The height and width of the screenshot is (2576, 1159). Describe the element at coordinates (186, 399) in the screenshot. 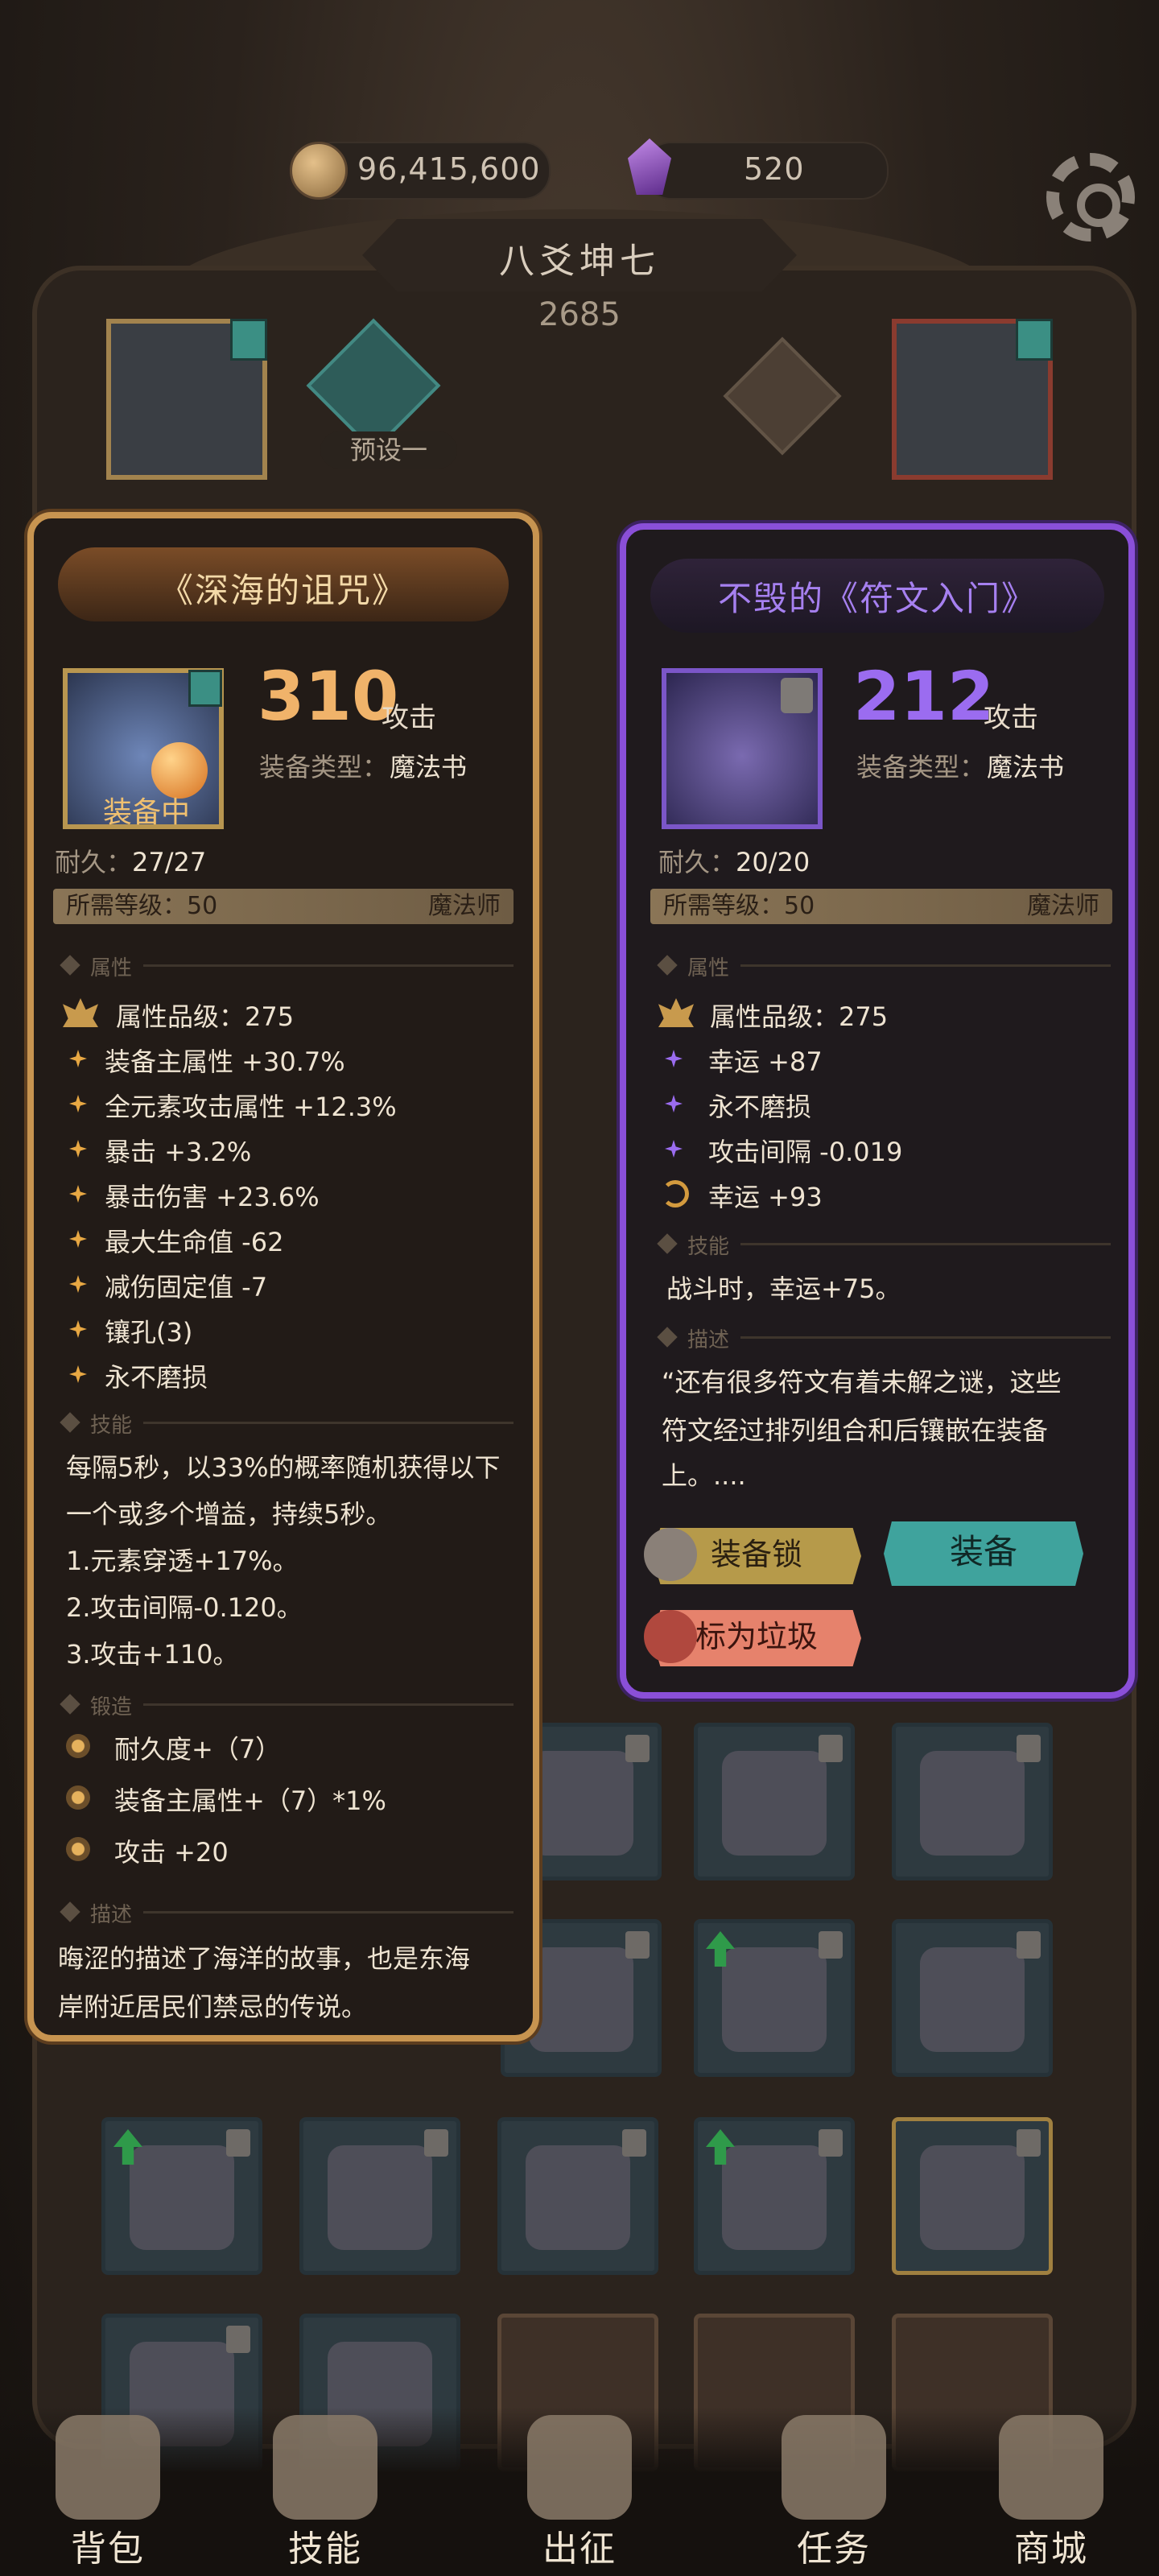

I see `equip-slot-left` at that location.